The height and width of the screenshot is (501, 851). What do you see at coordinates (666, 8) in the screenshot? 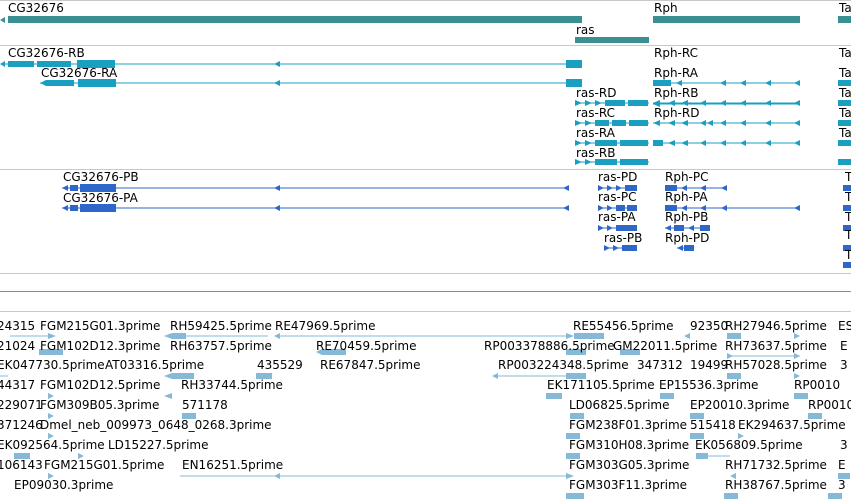
I see `gene-label-Rph: Rph` at bounding box center [666, 8].